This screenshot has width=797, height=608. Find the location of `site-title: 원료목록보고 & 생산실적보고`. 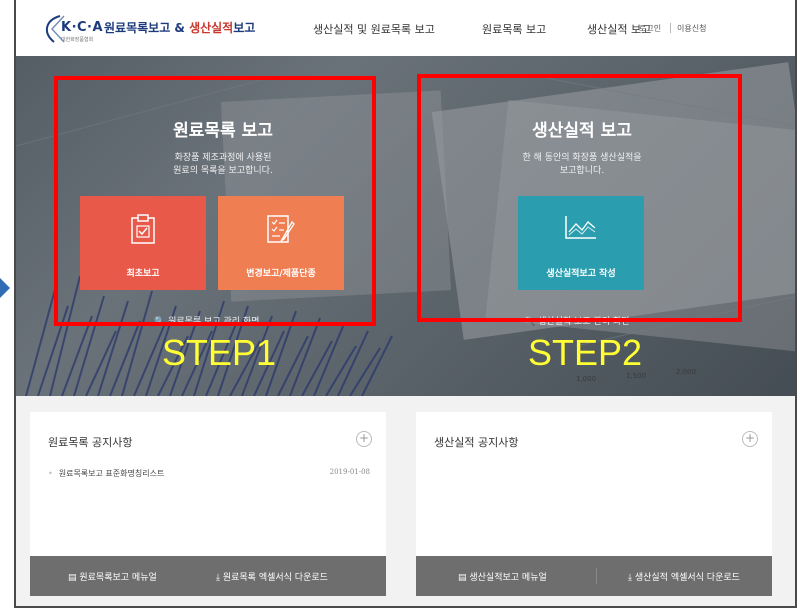

site-title: 원료목록보고 & 생산실적보고 is located at coordinates (179, 27).